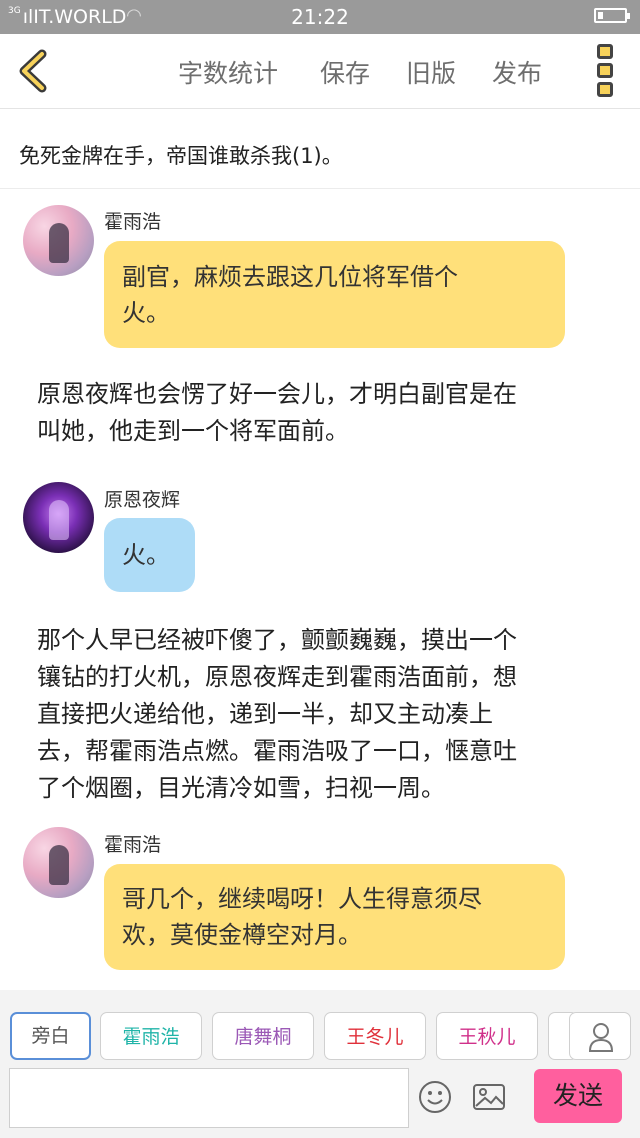 The width and height of the screenshot is (640, 1138). Describe the element at coordinates (277, 640) in the screenshot. I see `narration-line: 那个人早已经被吓傻了，颤颤巍巍，摸出一个` at that location.